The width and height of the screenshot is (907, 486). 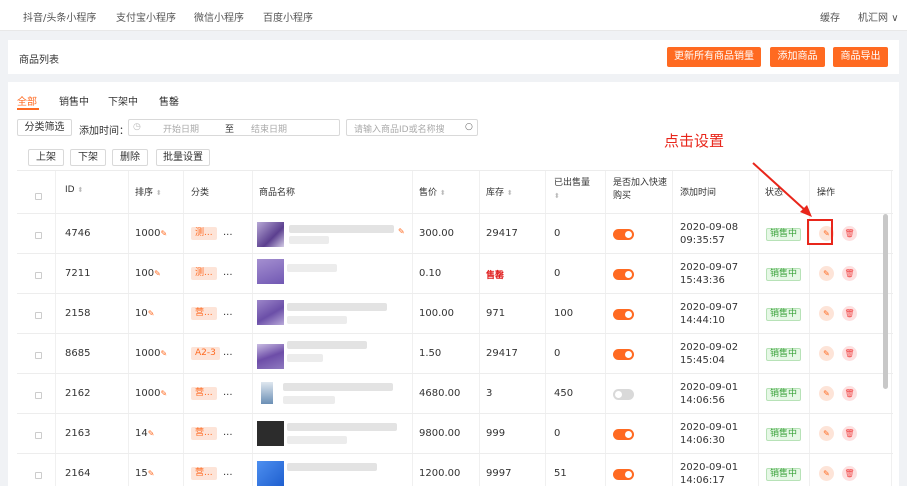 What do you see at coordinates (782, 189) in the screenshot?
I see `annotation-arrow` at bounding box center [782, 189].